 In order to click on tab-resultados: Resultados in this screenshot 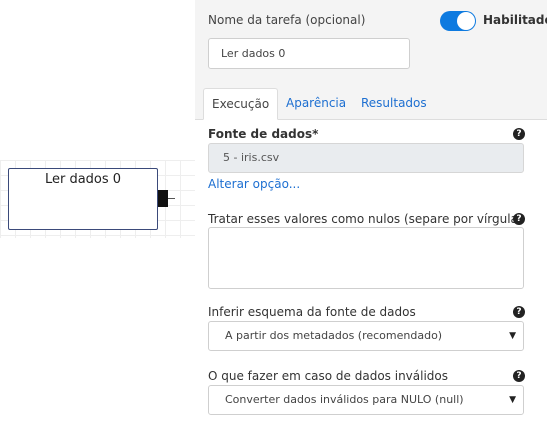, I will do `click(394, 104)`.